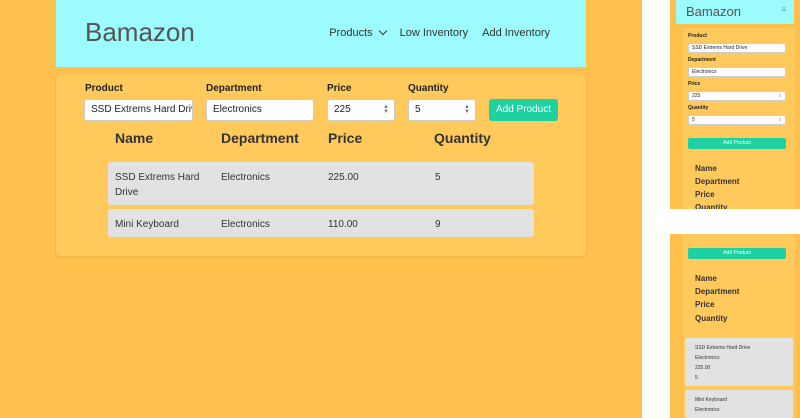 The height and width of the screenshot is (418, 800). Describe the element at coordinates (351, 33) in the screenshot. I see `nav-products-label: Products` at that location.